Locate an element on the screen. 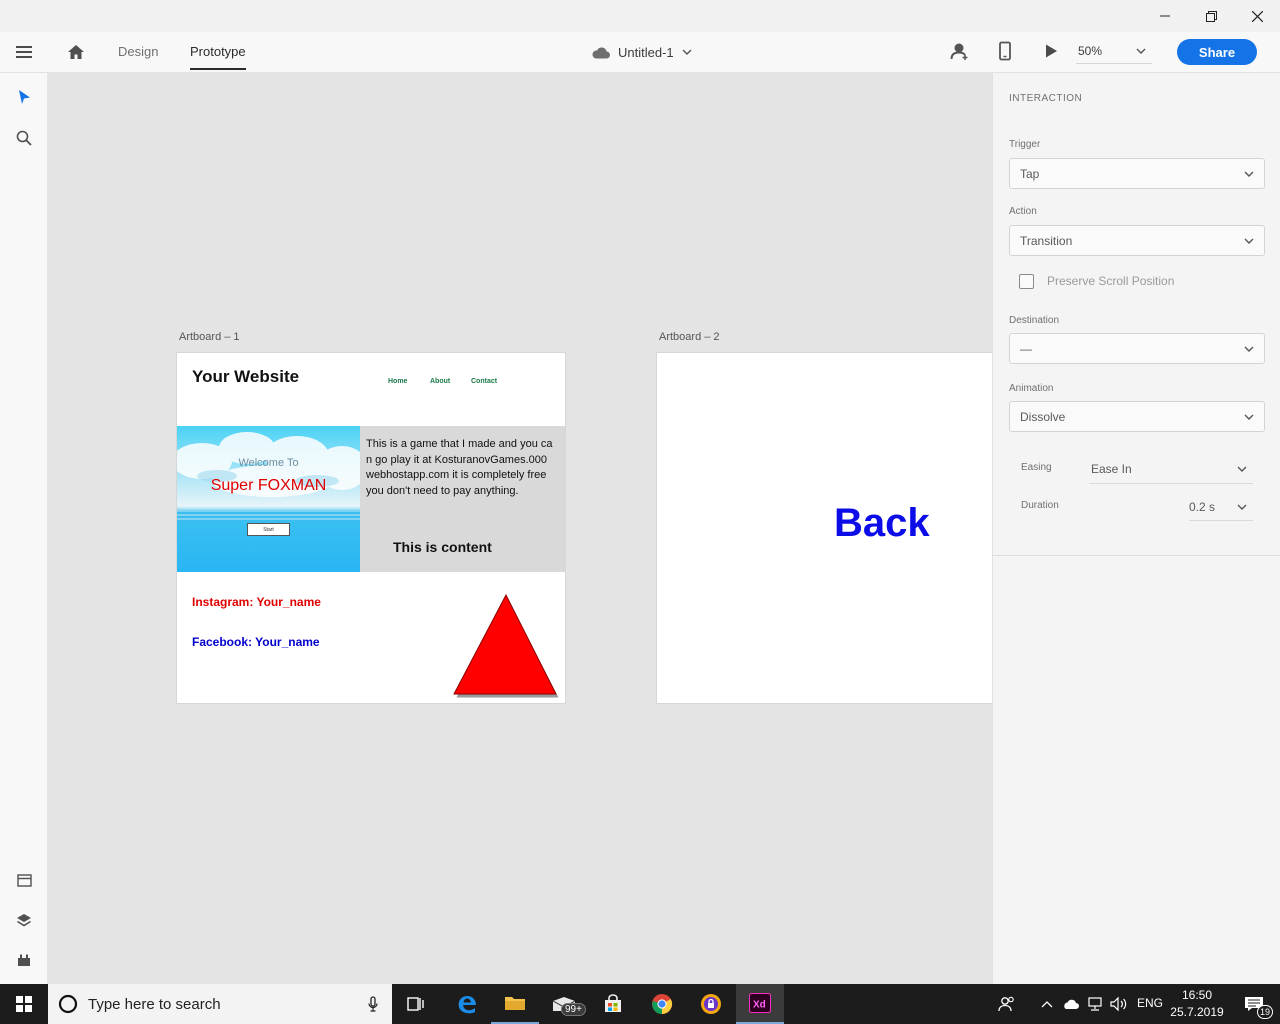 This screenshot has width=1280, height=1024. action-center-button: 19 is located at coordinates (1254, 1004).